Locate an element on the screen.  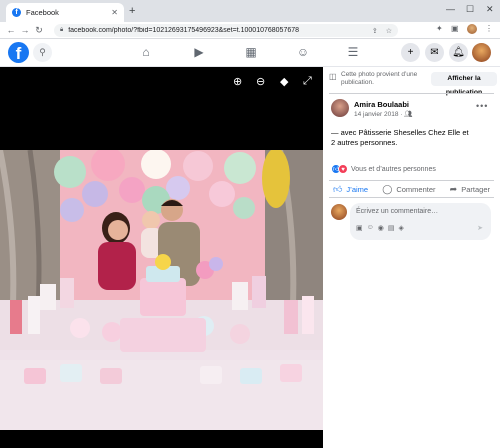
lock-icon: 🔒︎ is located at coordinates (62, 30).